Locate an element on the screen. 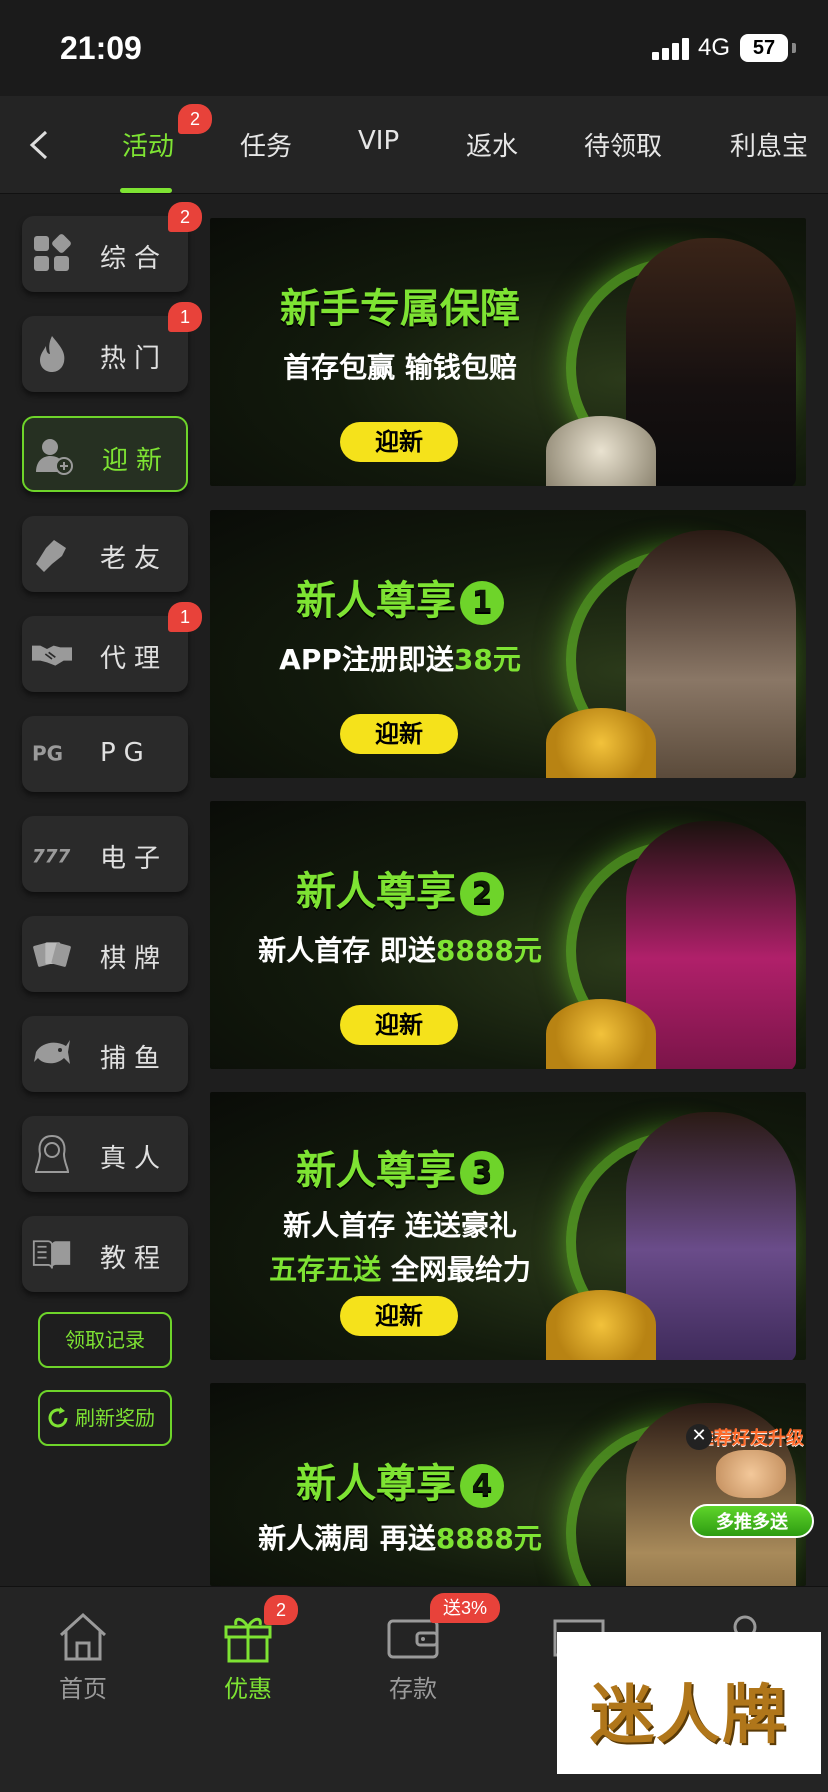  banner-subtitle: 新人满周 再送 is located at coordinates (347, 1538).